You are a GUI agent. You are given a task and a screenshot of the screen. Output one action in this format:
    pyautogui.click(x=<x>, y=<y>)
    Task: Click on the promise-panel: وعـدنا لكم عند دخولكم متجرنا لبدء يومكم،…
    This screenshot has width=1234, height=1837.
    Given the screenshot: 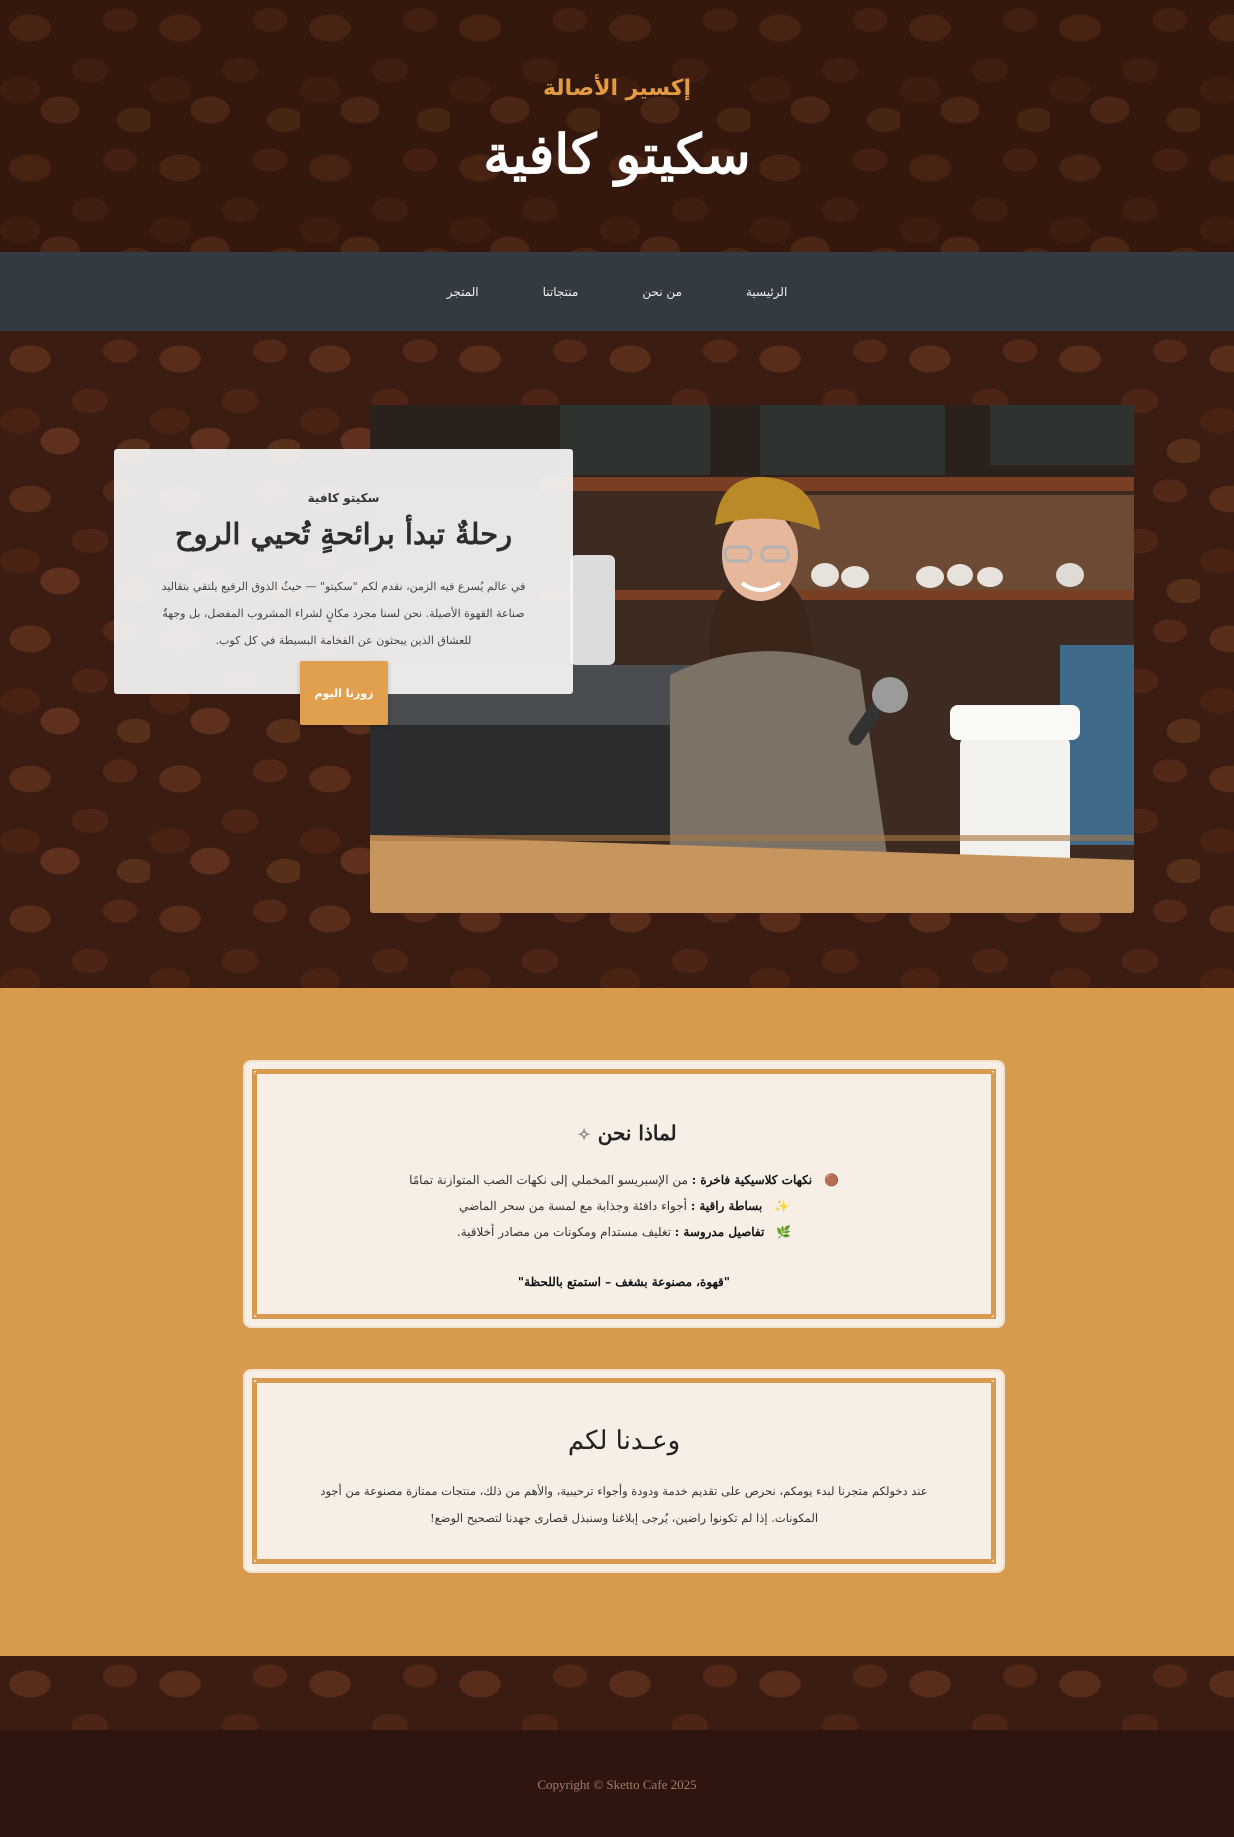 What is the action you would take?
    pyautogui.click(x=624, y=1471)
    